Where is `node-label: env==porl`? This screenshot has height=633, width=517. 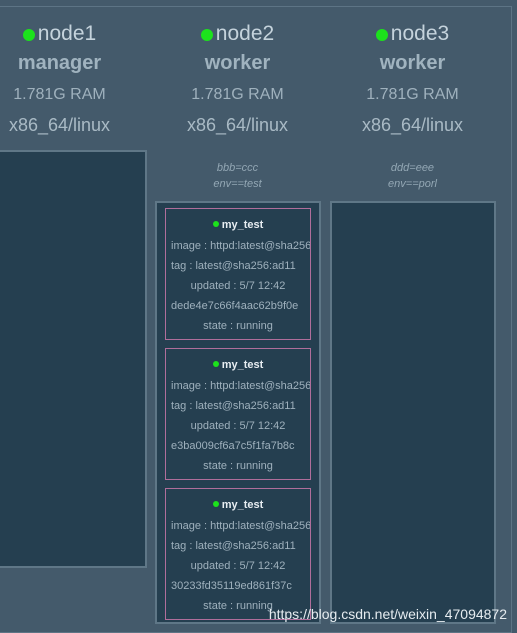
node-label: env==porl is located at coordinates (412, 184).